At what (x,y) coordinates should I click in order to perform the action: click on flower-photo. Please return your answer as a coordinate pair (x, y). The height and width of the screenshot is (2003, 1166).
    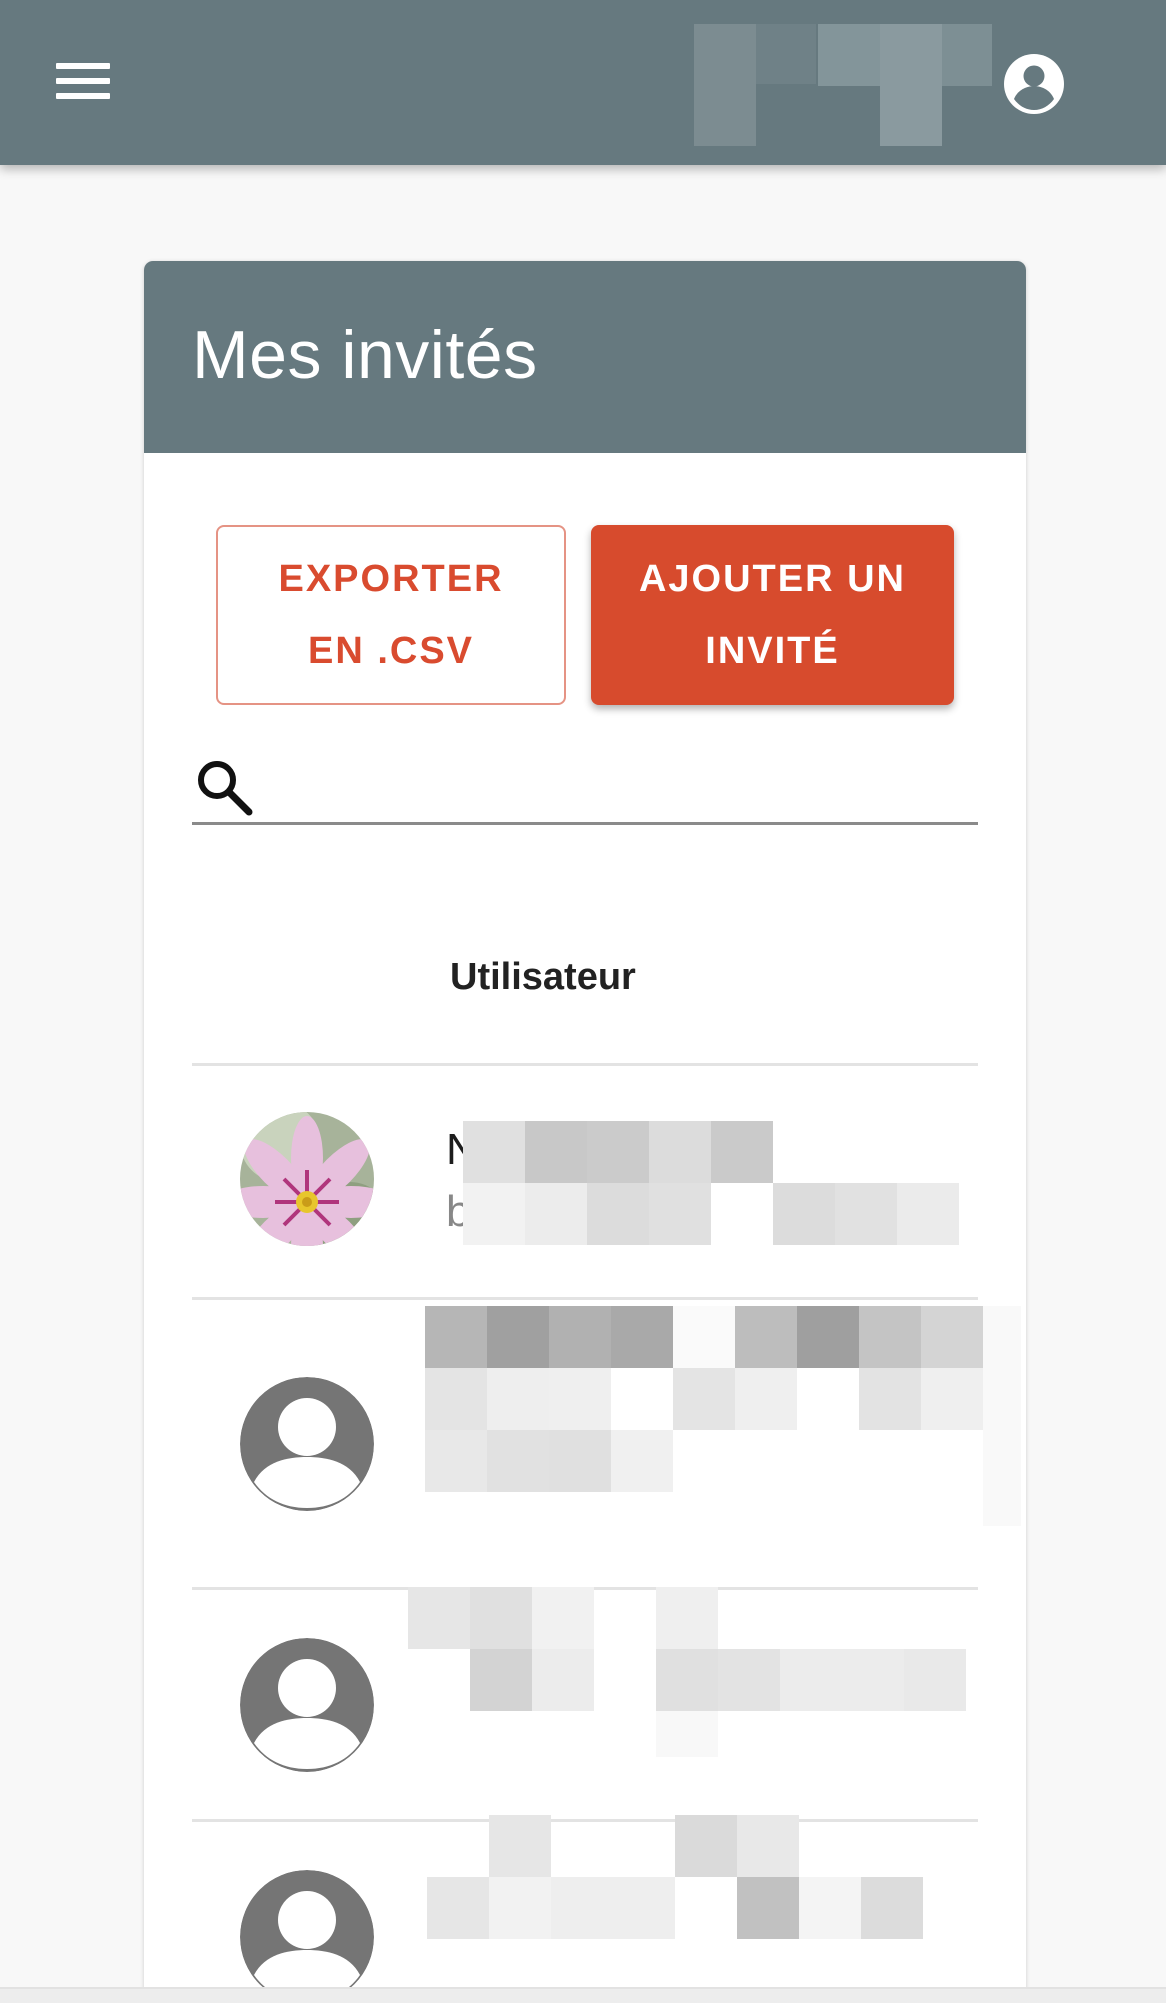
    Looking at the image, I should click on (307, 1179).